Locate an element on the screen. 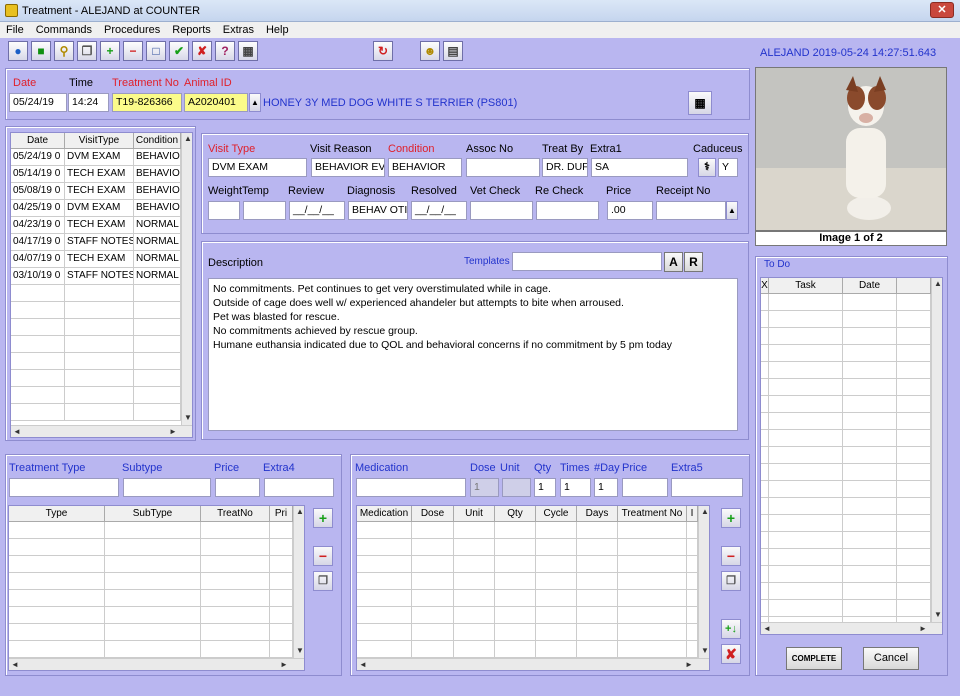 The width and height of the screenshot is (960, 696). todo-header-task: Task is located at coordinates (806, 286).